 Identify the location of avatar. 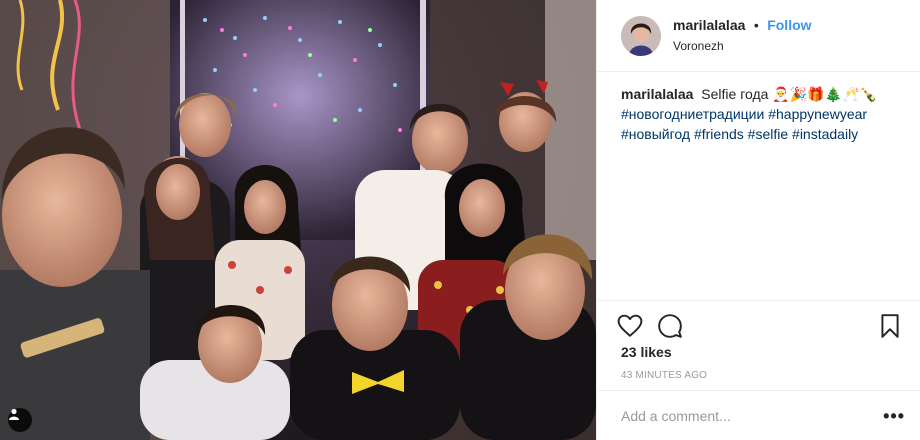
(641, 35).